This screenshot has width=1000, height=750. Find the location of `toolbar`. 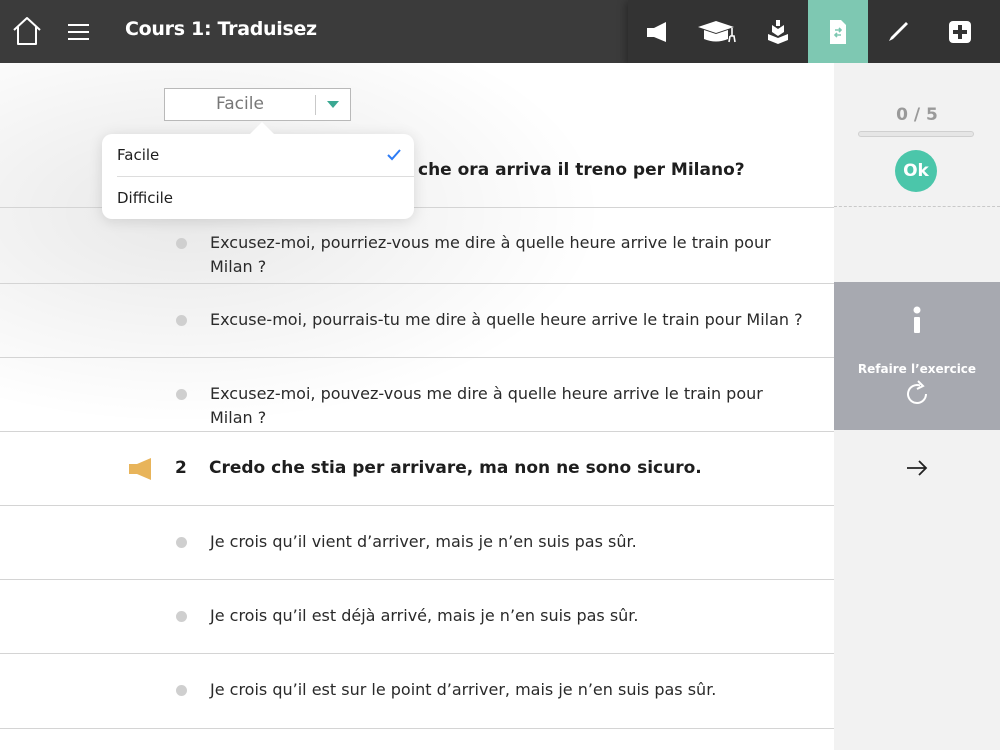

toolbar is located at coordinates (814, 31).